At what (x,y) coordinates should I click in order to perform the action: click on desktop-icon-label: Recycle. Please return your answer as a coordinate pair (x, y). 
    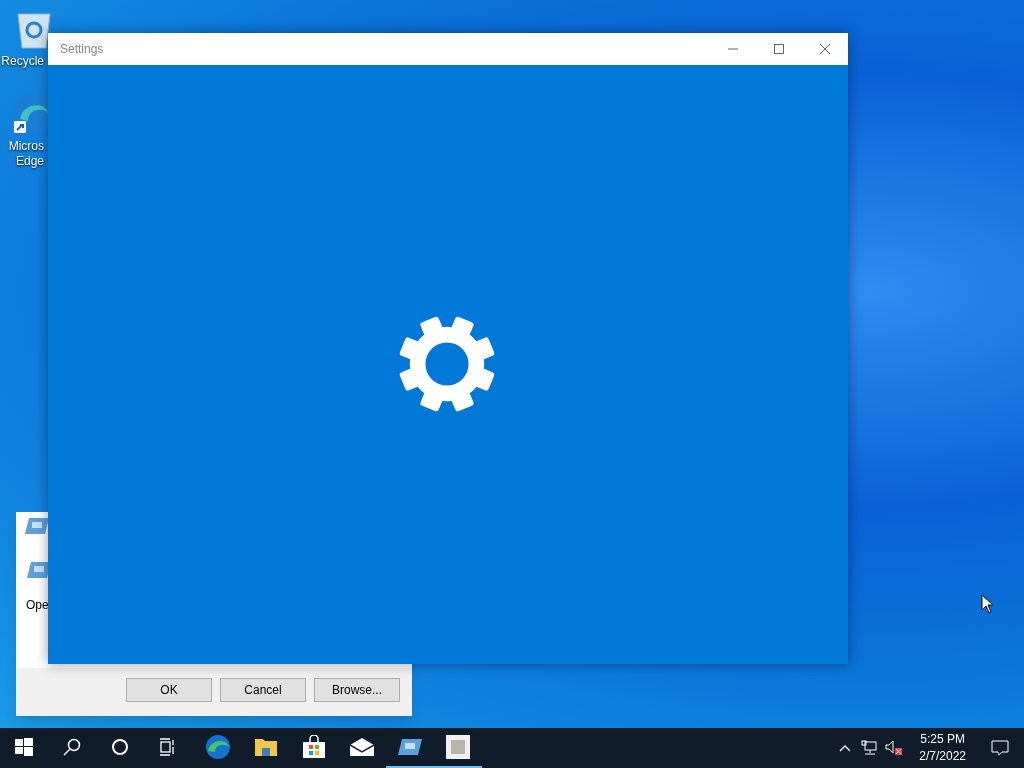
    Looking at the image, I should click on (22, 61).